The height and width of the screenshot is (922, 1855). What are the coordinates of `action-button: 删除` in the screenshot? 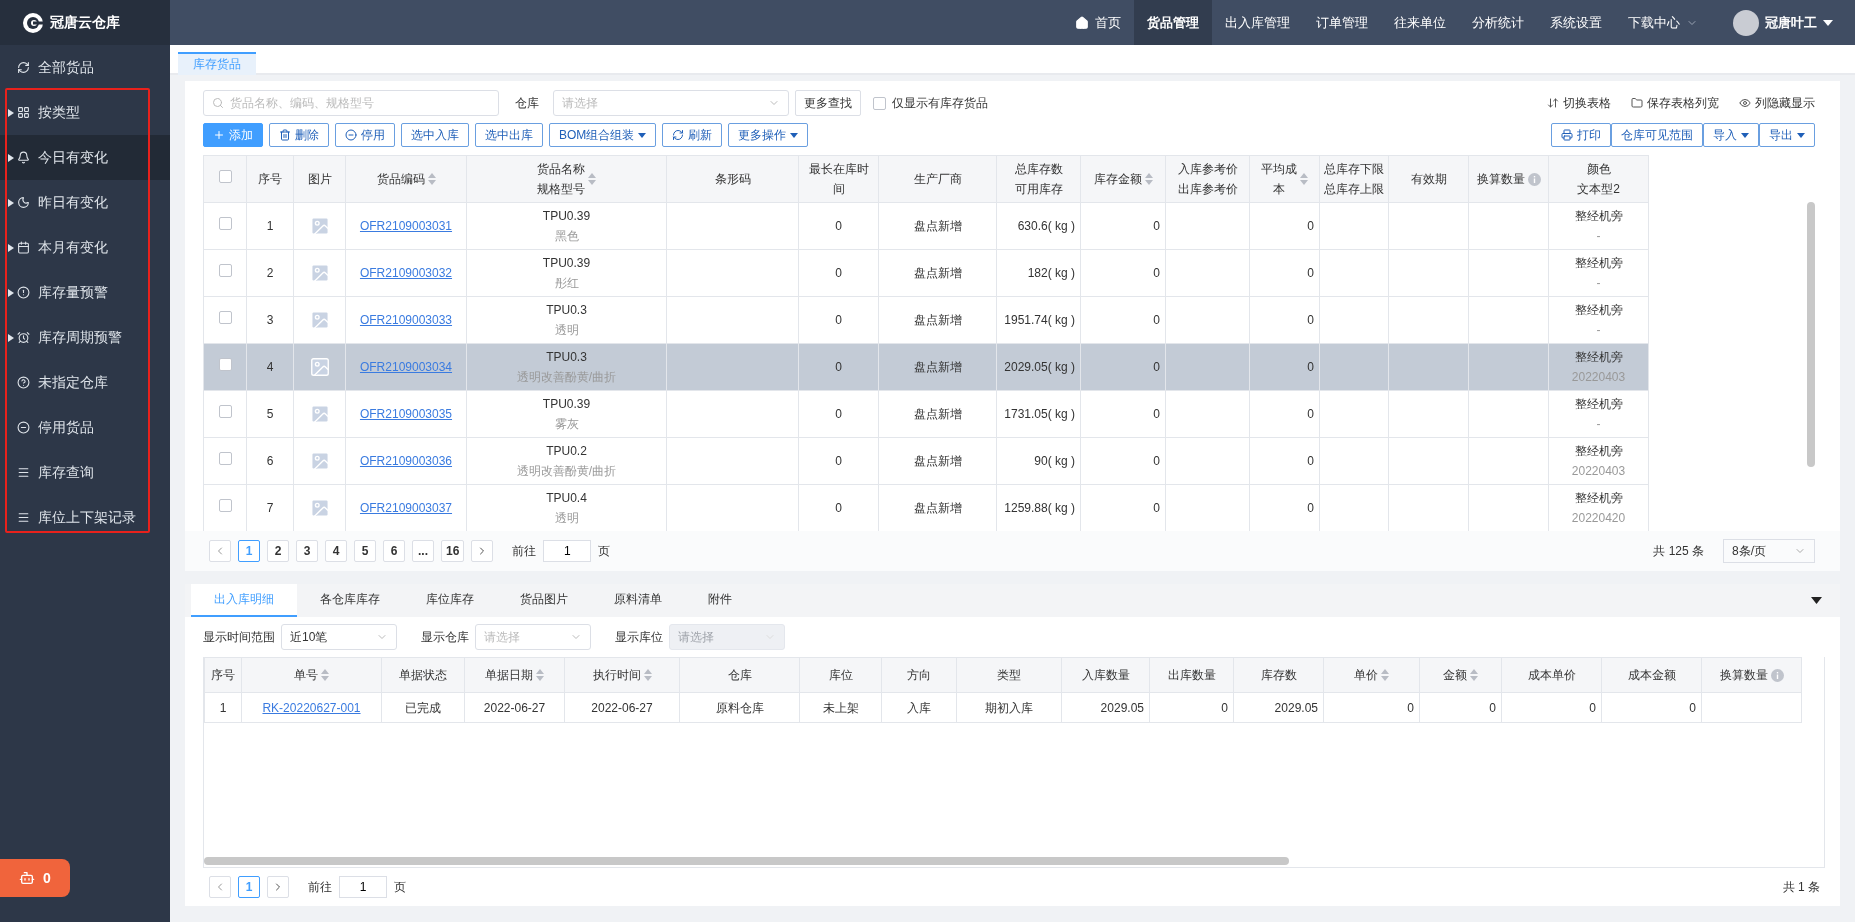 It's located at (299, 135).